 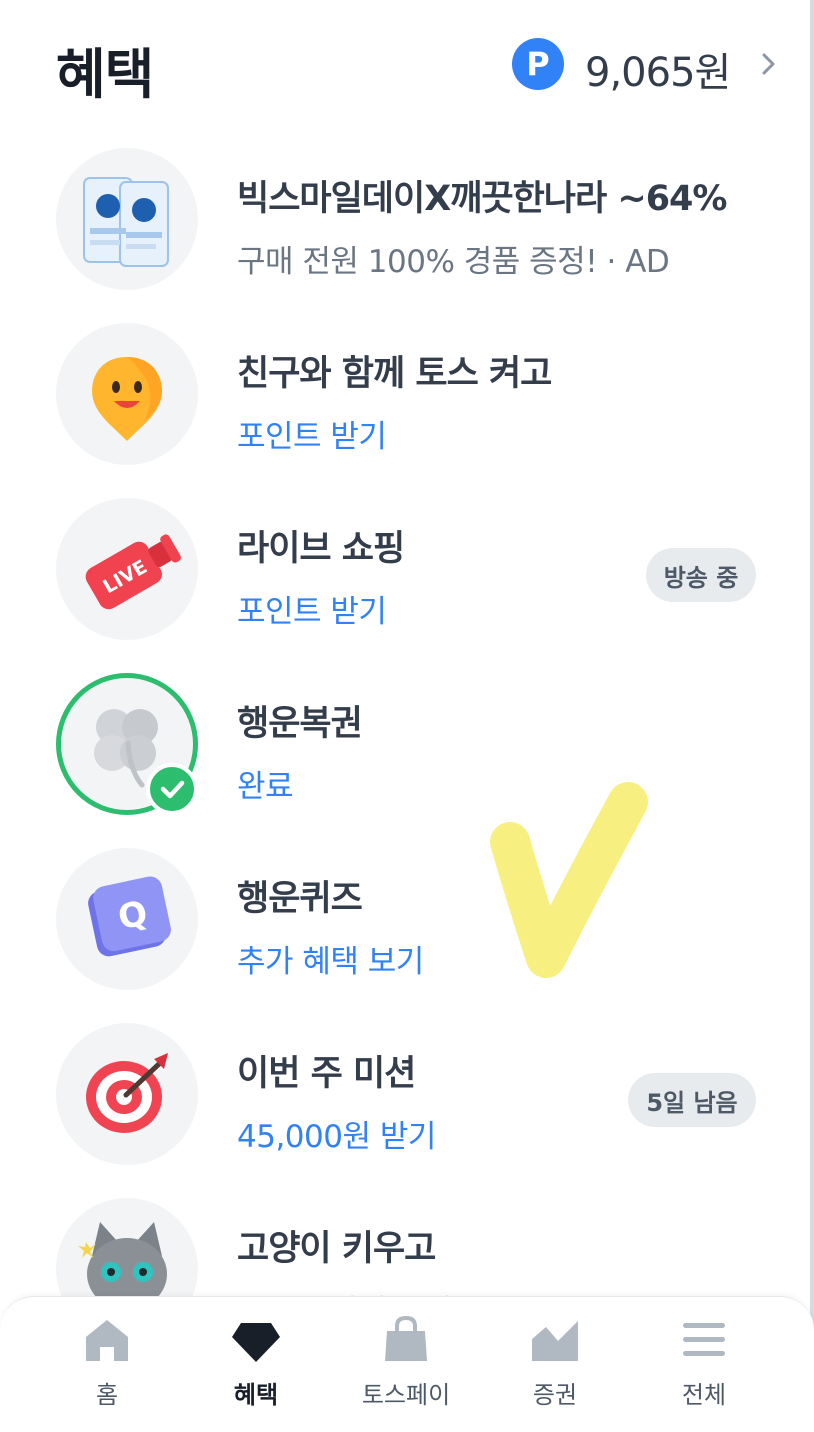 I want to click on tab-label: 혜택, so click(x=256, y=1395).